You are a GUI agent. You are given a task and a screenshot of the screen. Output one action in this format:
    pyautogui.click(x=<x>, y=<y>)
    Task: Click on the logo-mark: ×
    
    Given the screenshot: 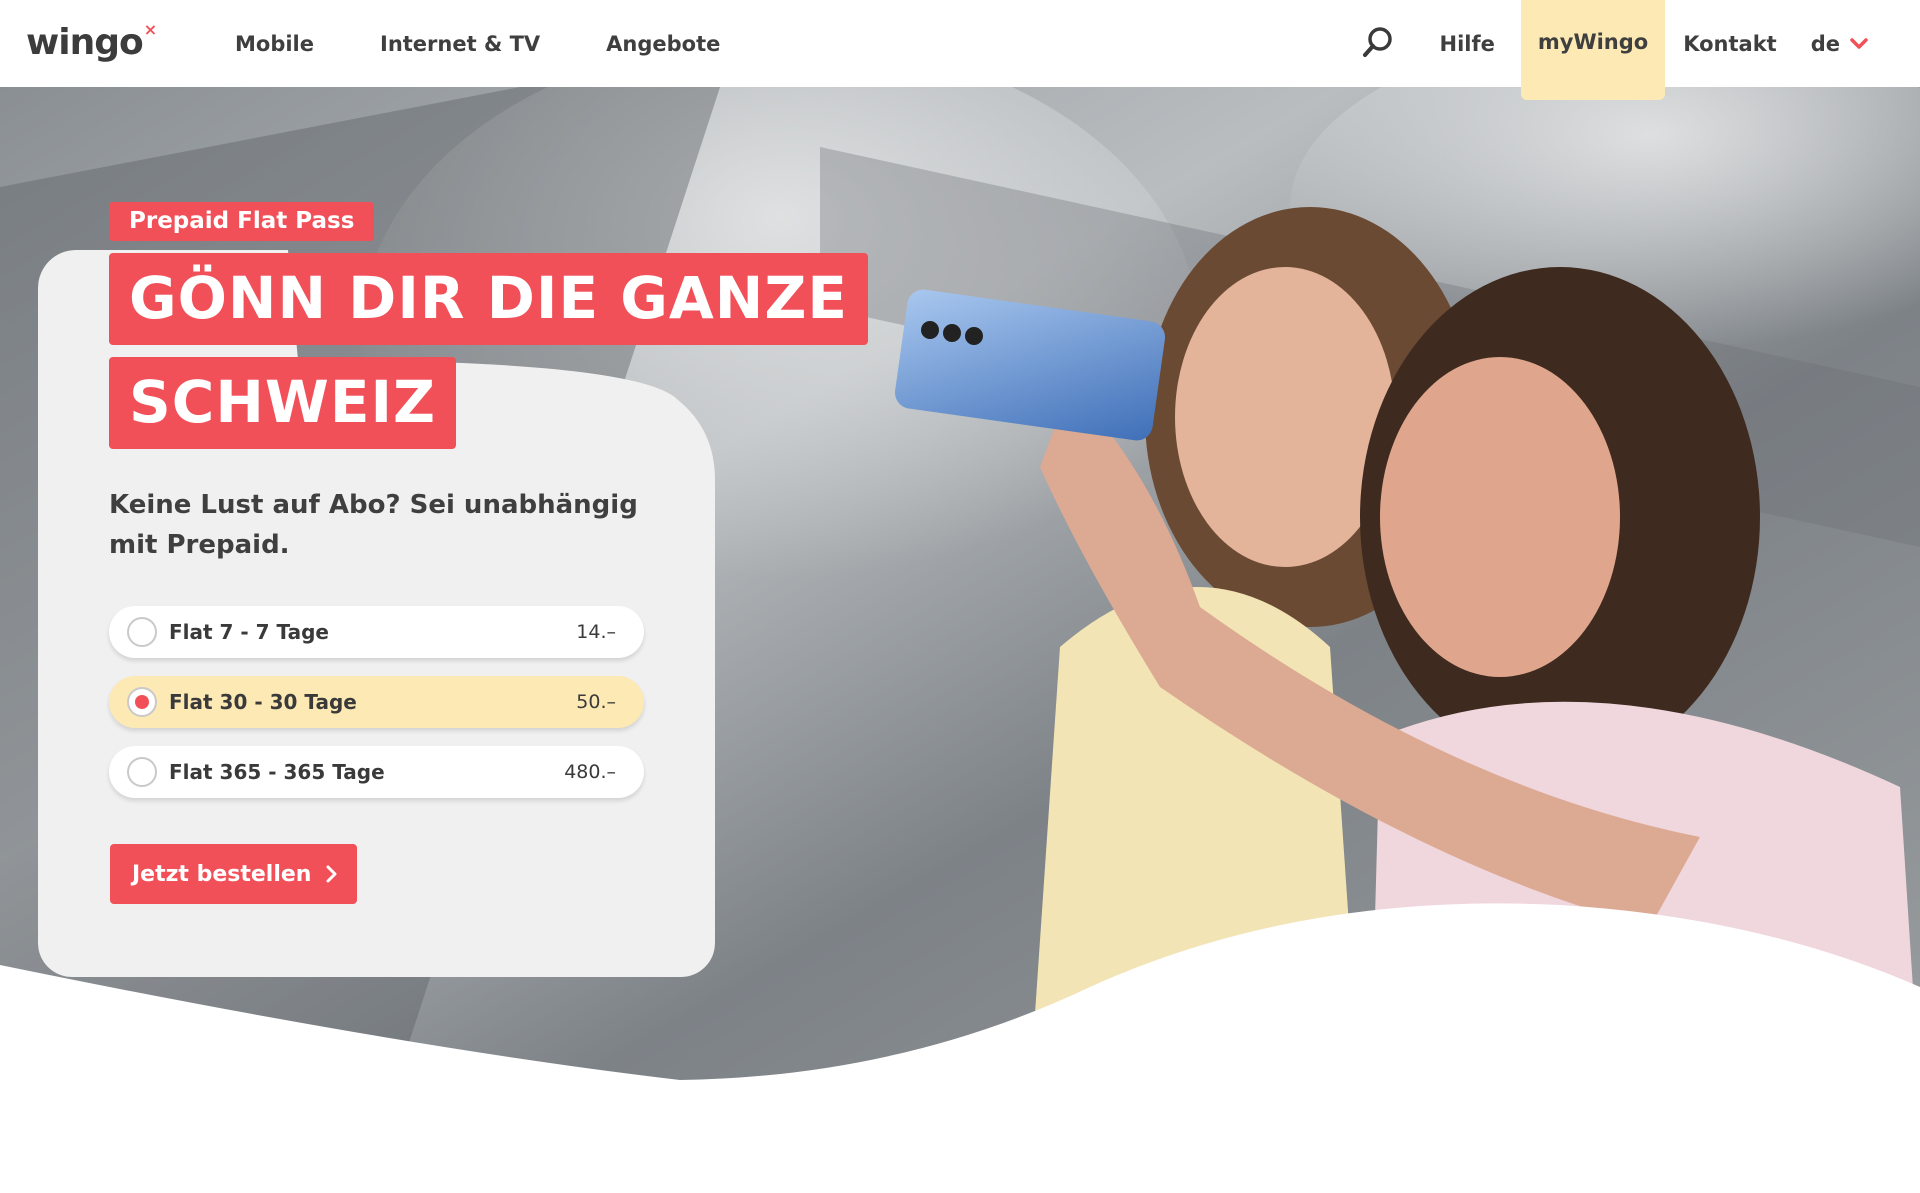 What is the action you would take?
    pyautogui.click(x=150, y=29)
    